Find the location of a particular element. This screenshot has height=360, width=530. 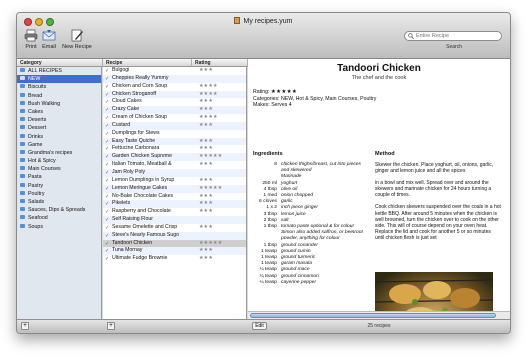

category-item: NEW is located at coordinates (59, 79).